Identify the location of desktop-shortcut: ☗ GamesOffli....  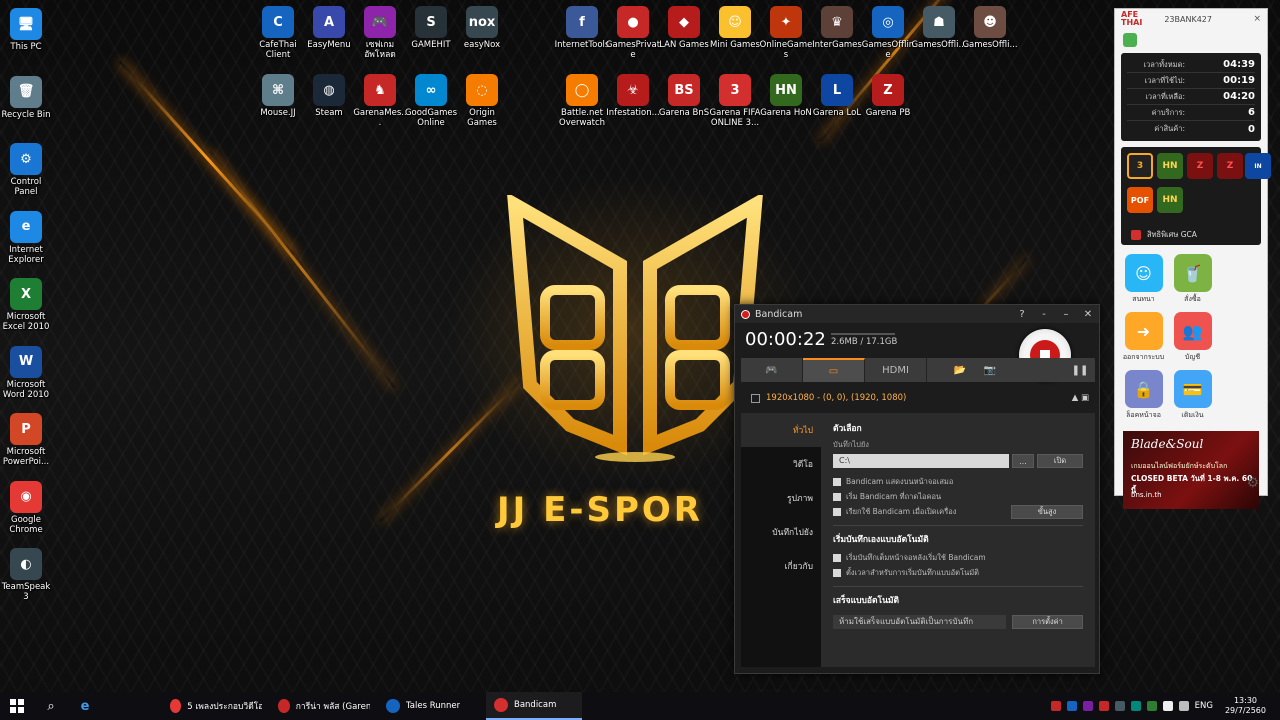
(939, 28).